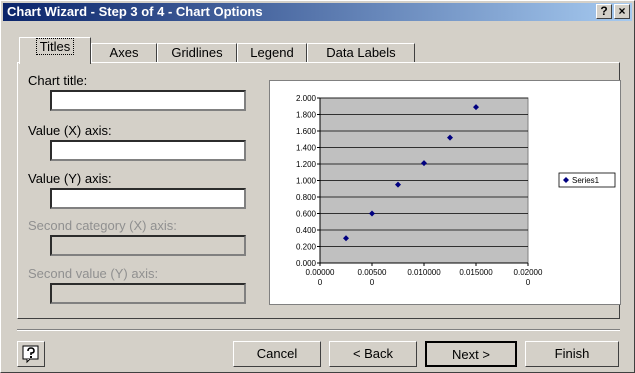  Describe the element at coordinates (55, 50) in the screenshot. I see `tab-titles: Titles` at that location.